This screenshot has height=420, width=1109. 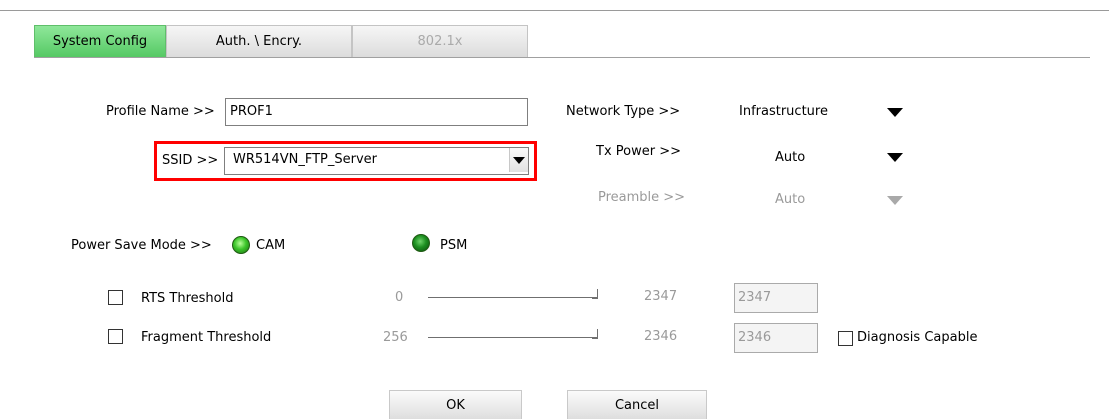 What do you see at coordinates (661, 296) in the screenshot?
I see `rts-max-value: 2347` at bounding box center [661, 296].